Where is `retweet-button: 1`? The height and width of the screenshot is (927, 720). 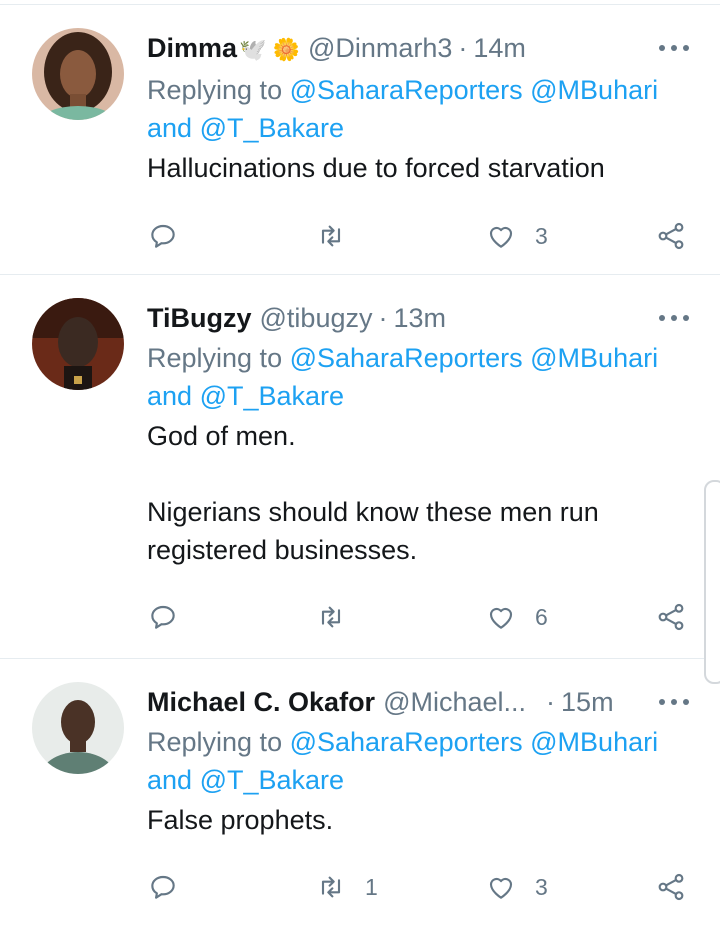 retweet-button: 1 is located at coordinates (346, 887).